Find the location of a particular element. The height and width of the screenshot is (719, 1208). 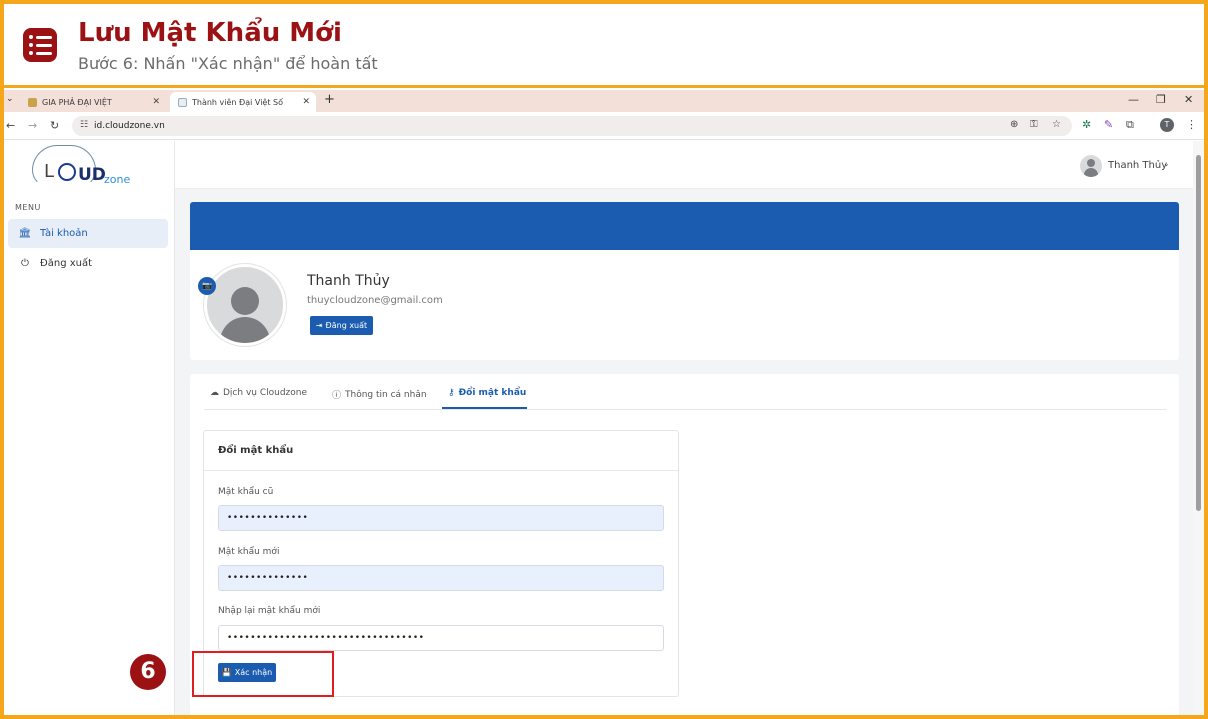

browser-tab-label: Thành viên Đại Việt Số is located at coordinates (237, 102).